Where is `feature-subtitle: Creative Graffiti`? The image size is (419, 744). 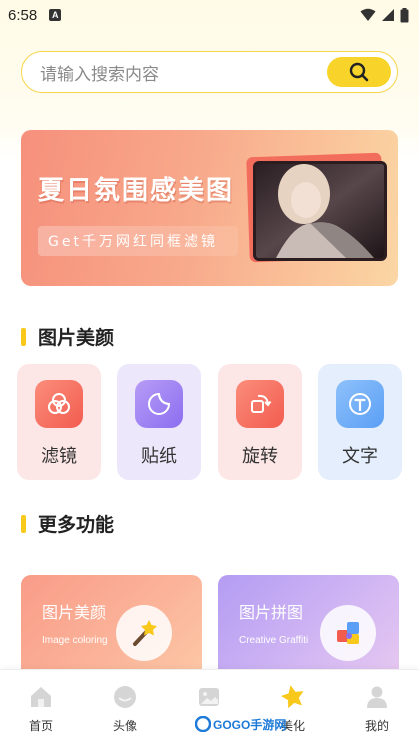
feature-subtitle: Creative Graffiti is located at coordinates (274, 640).